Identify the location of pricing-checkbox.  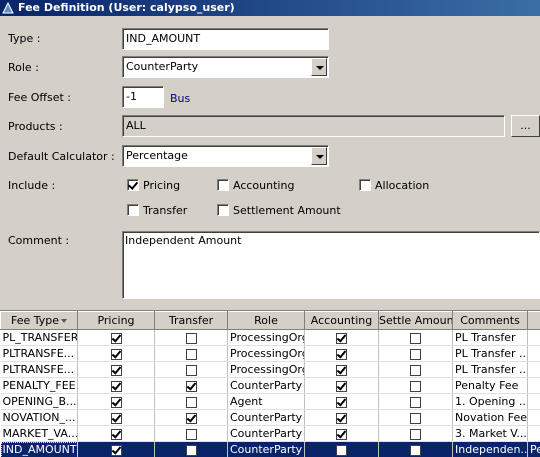
(133, 185).